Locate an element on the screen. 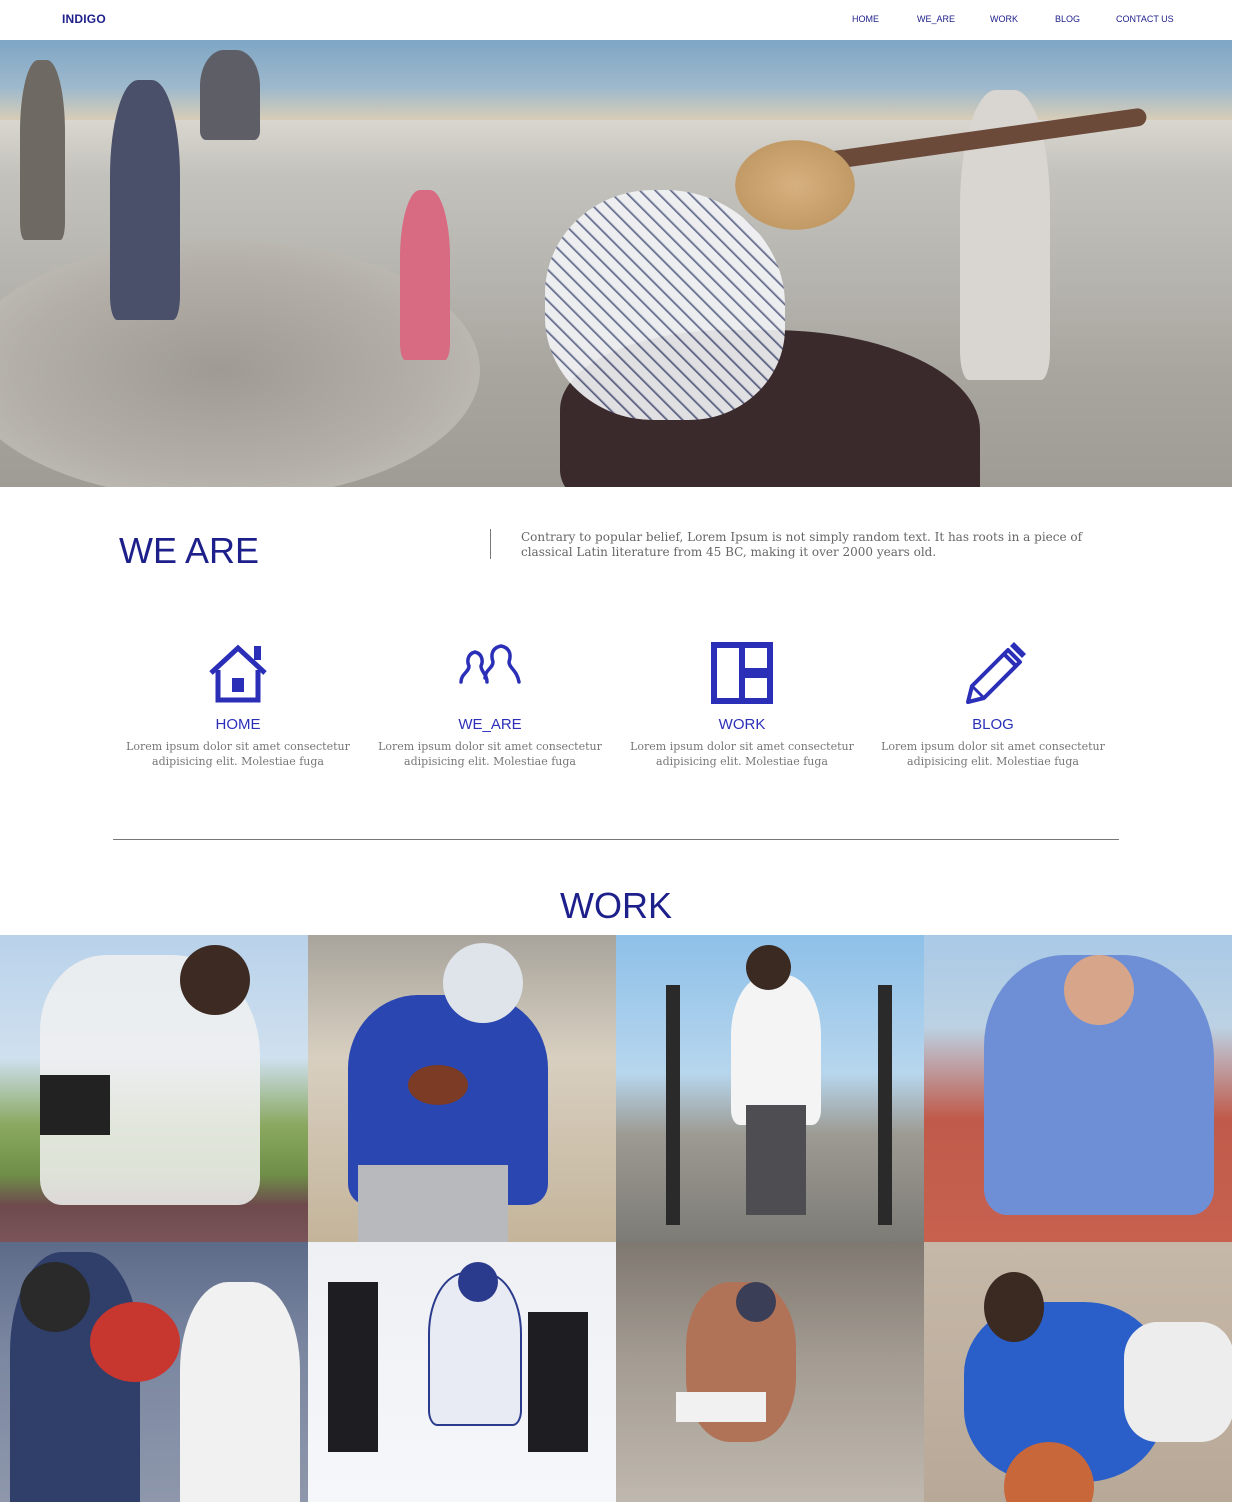 This screenshot has height=1502, width=1245. feature-title: HOME is located at coordinates (238, 724).